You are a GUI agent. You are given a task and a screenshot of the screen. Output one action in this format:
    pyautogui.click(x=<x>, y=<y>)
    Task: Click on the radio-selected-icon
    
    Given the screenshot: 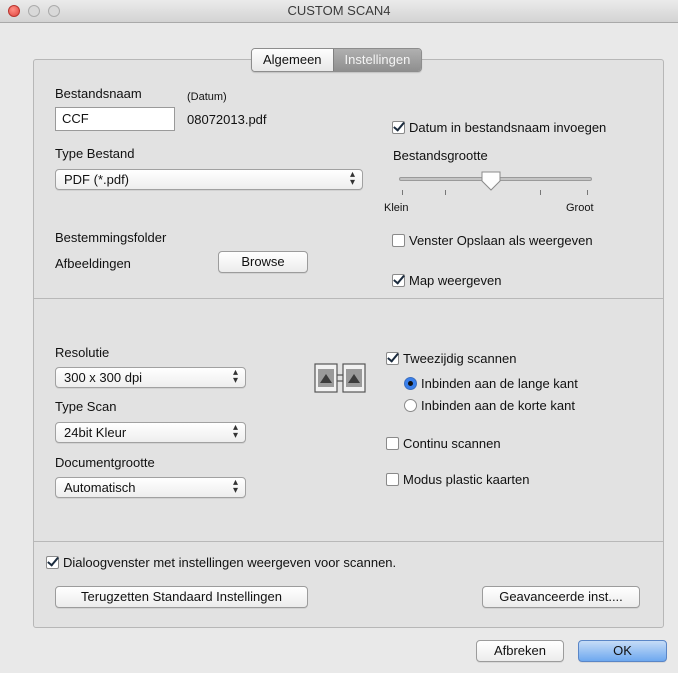 What is the action you would take?
    pyautogui.click(x=410, y=383)
    